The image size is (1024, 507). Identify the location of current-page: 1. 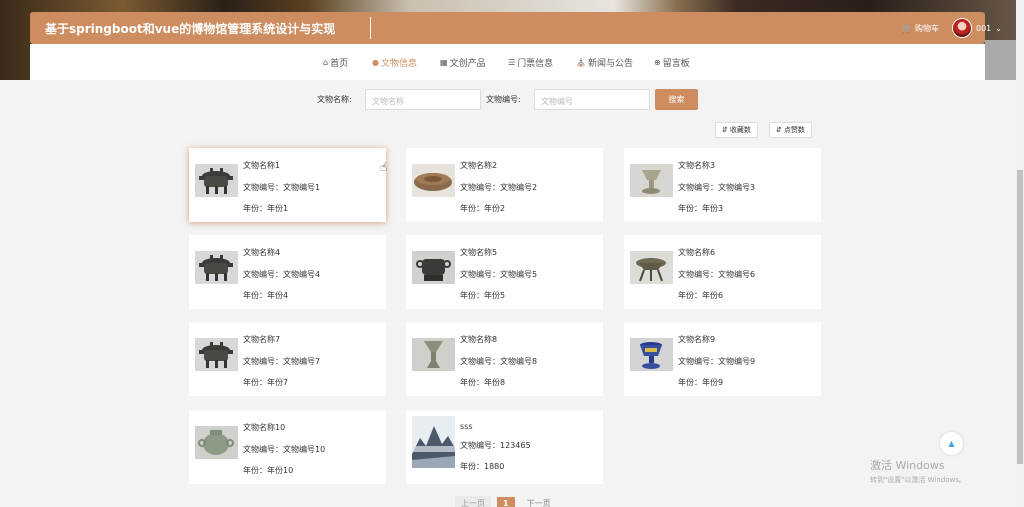
(506, 502).